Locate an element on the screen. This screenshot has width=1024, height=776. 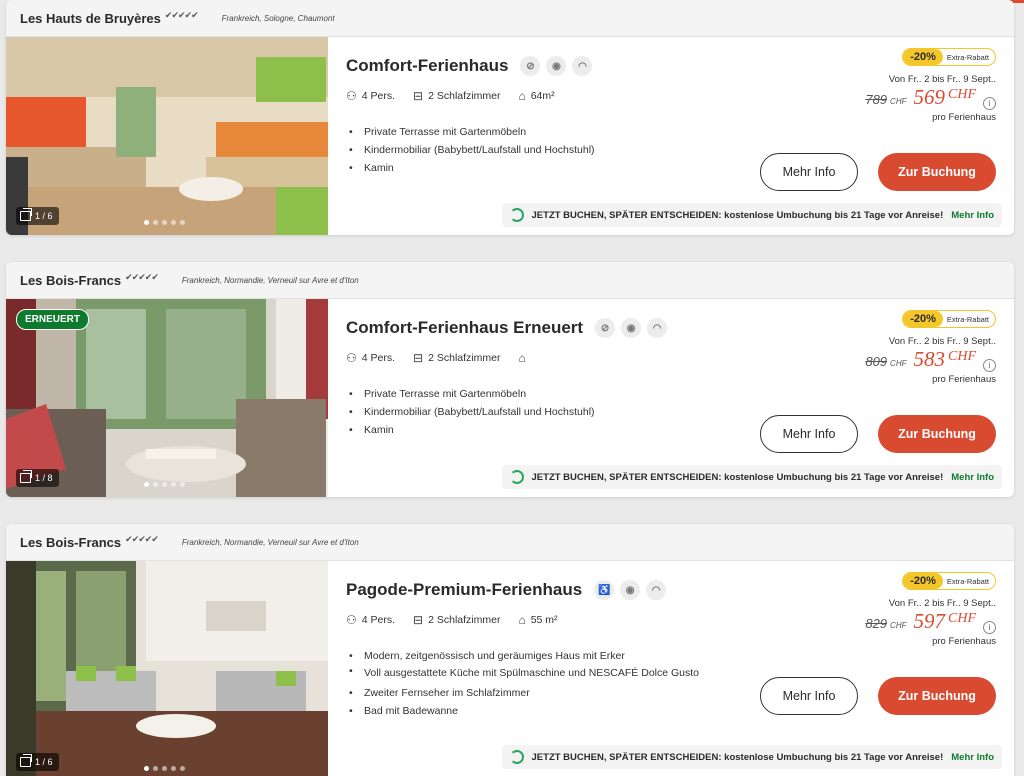
house-specs: ⚇ 4 Pers. ⊟ 2 Schlafzimmer ⌂ 64m² is located at coordinates (450, 96).